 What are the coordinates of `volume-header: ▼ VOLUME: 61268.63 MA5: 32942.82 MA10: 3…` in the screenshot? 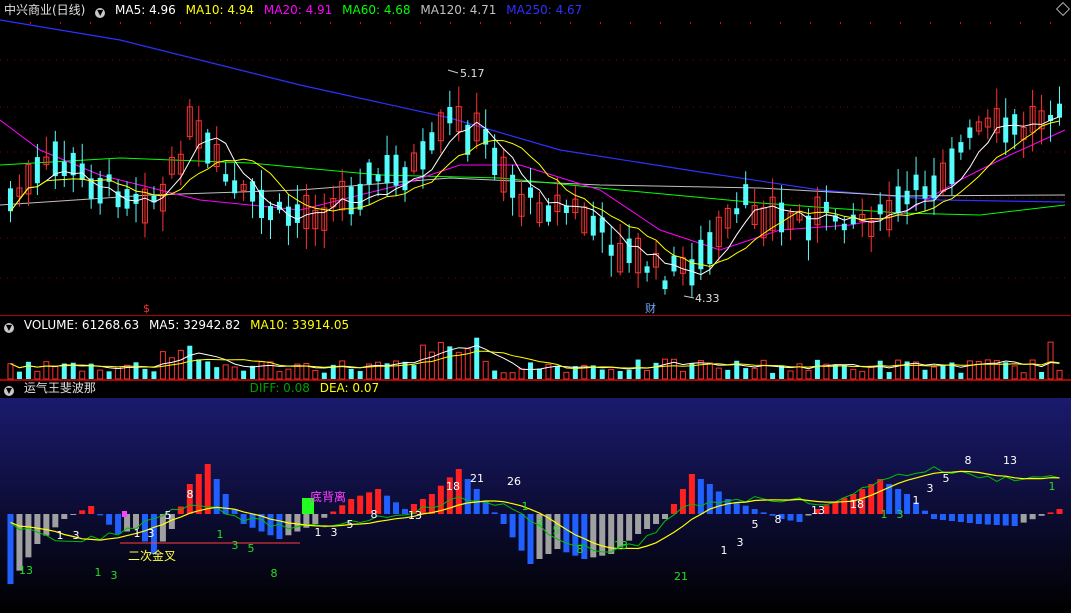 It's located at (177, 325).